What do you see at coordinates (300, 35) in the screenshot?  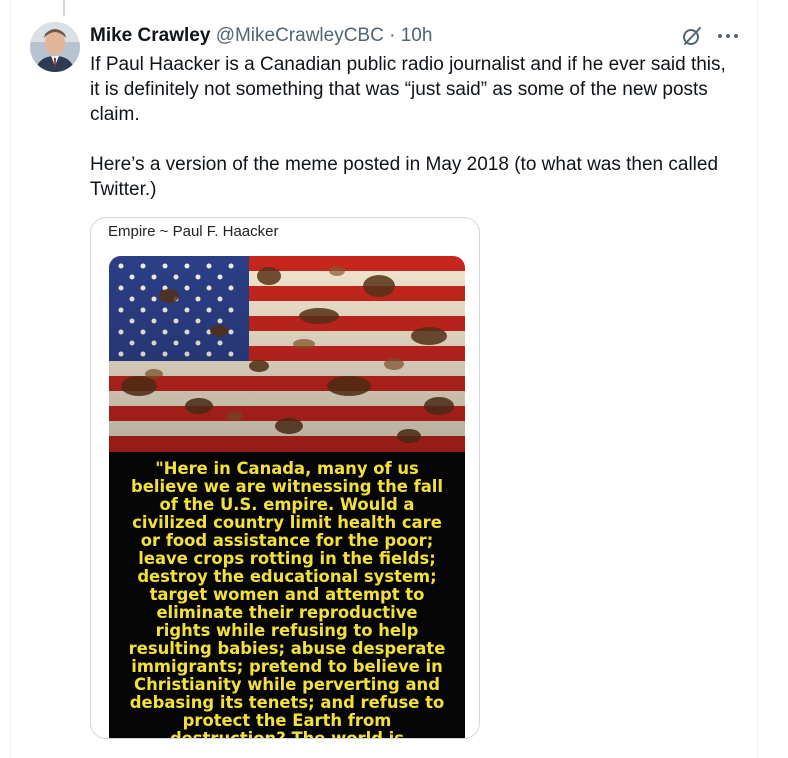 I see `author-handle: @MikeCrawleyCBC` at bounding box center [300, 35].